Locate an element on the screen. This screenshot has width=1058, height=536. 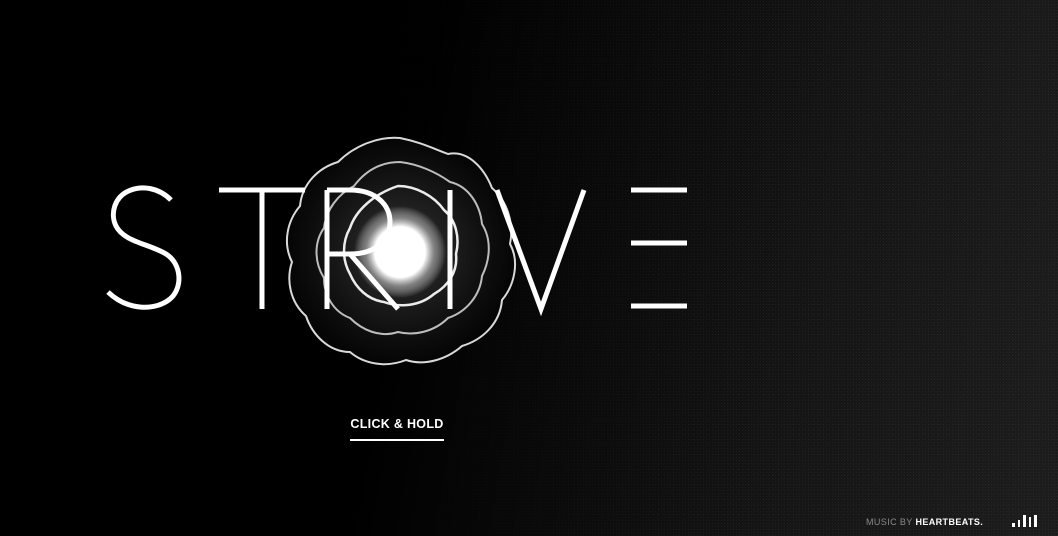
hero-letter-t is located at coordinates (262, 248).